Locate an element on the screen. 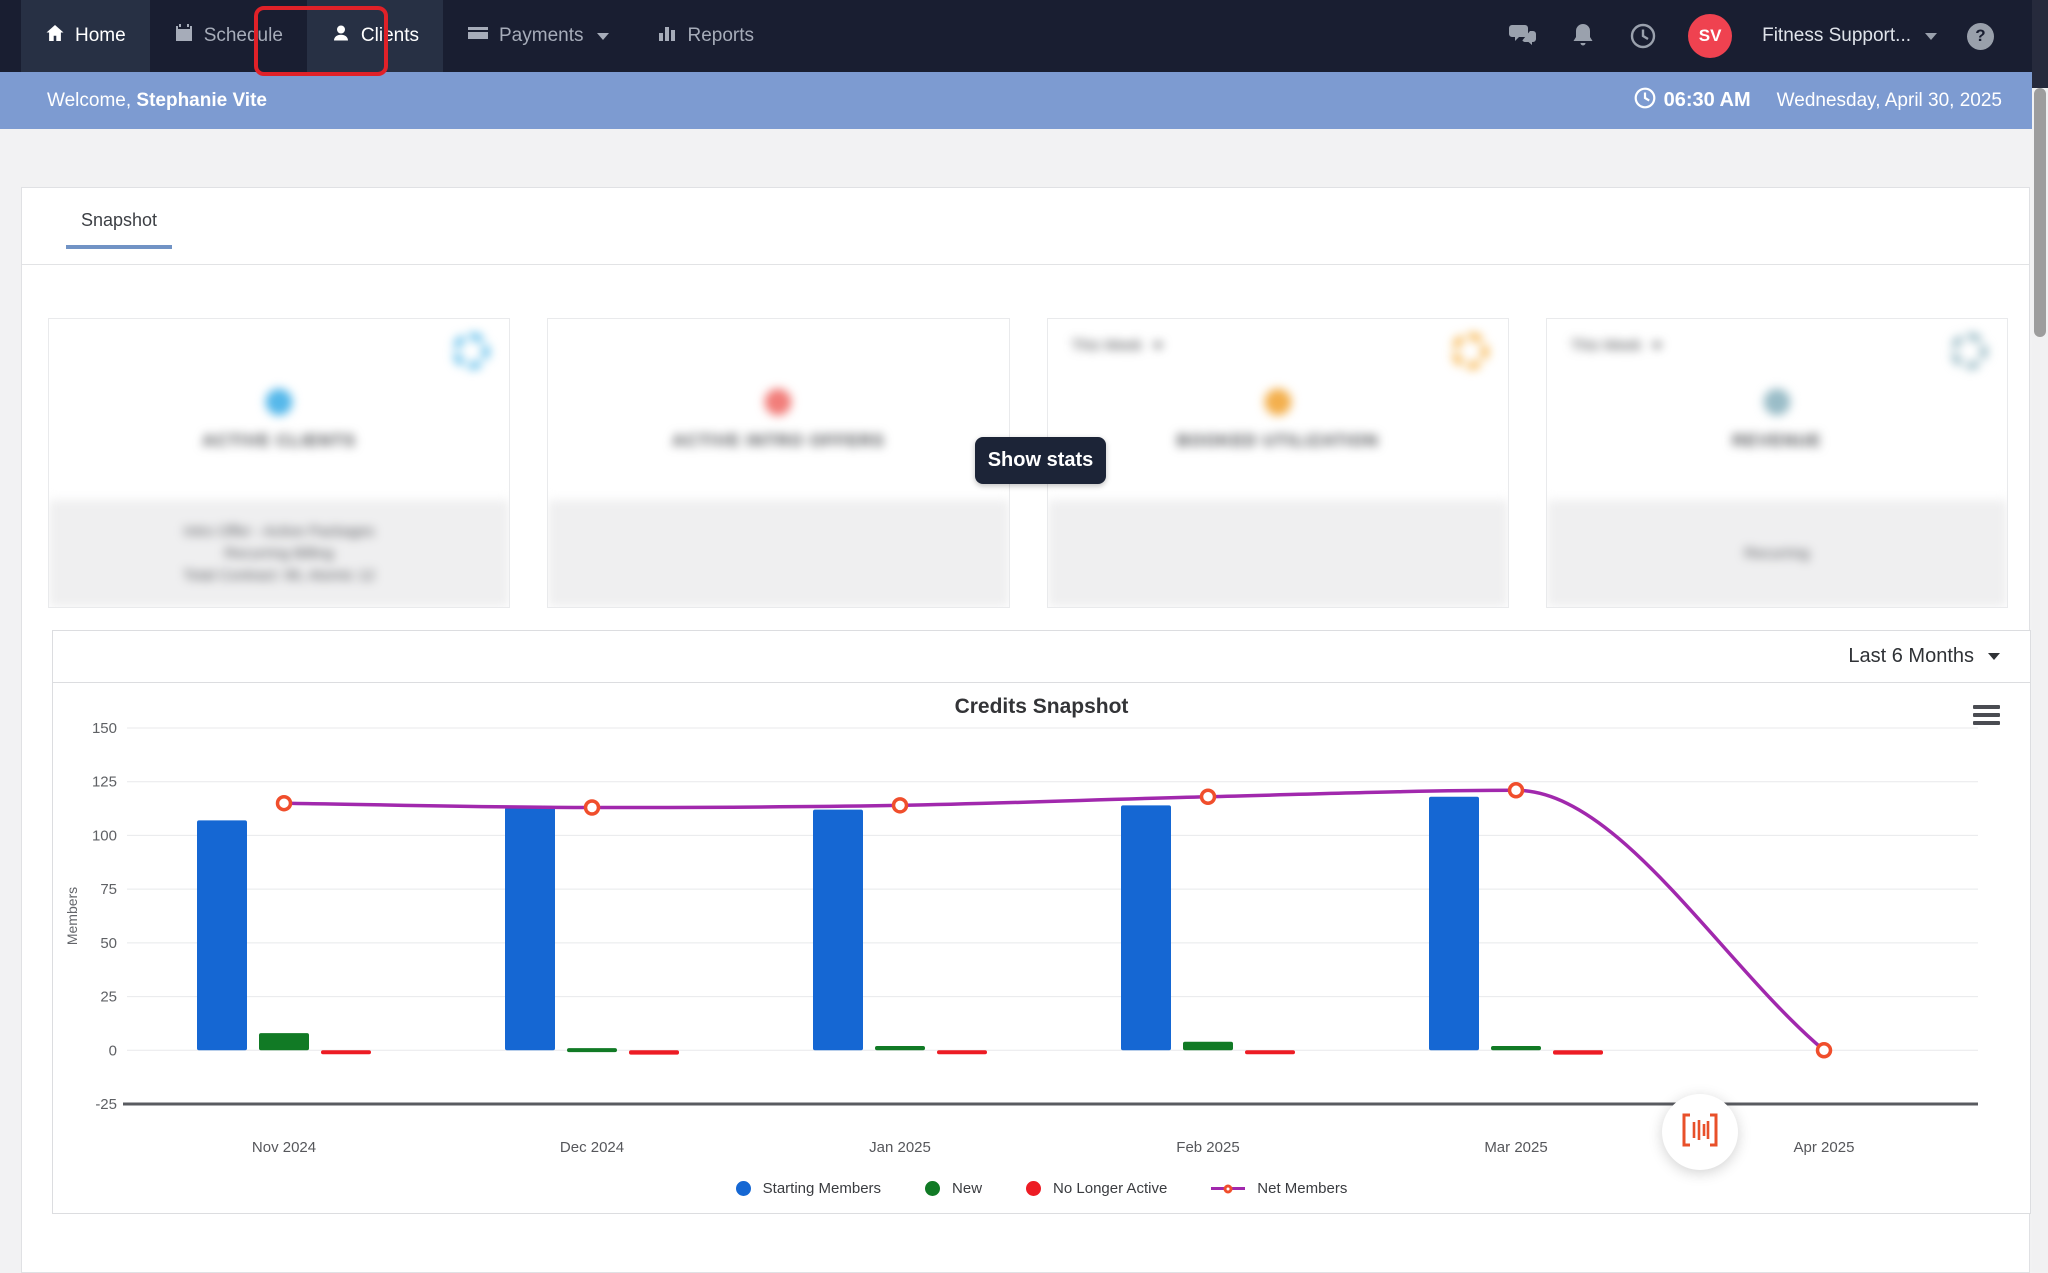 The height and width of the screenshot is (1273, 2048). footer-line: Recurring is located at coordinates (1777, 553).